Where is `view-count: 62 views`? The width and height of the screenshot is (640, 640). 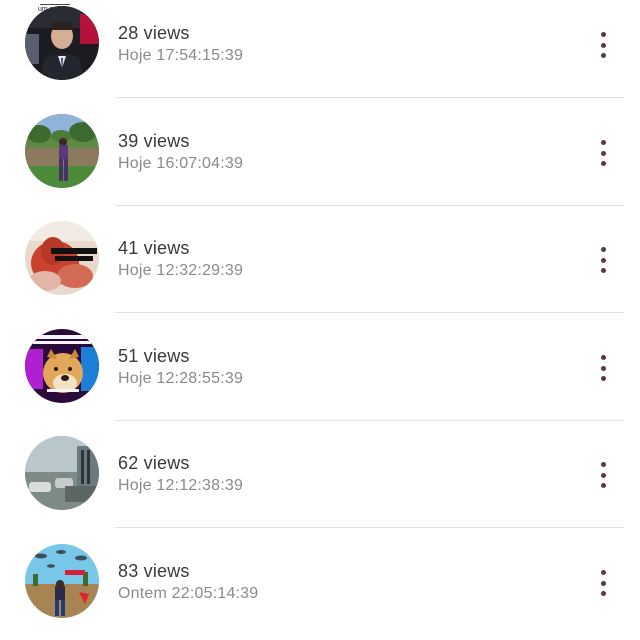
view-count: 62 views is located at coordinates (154, 463).